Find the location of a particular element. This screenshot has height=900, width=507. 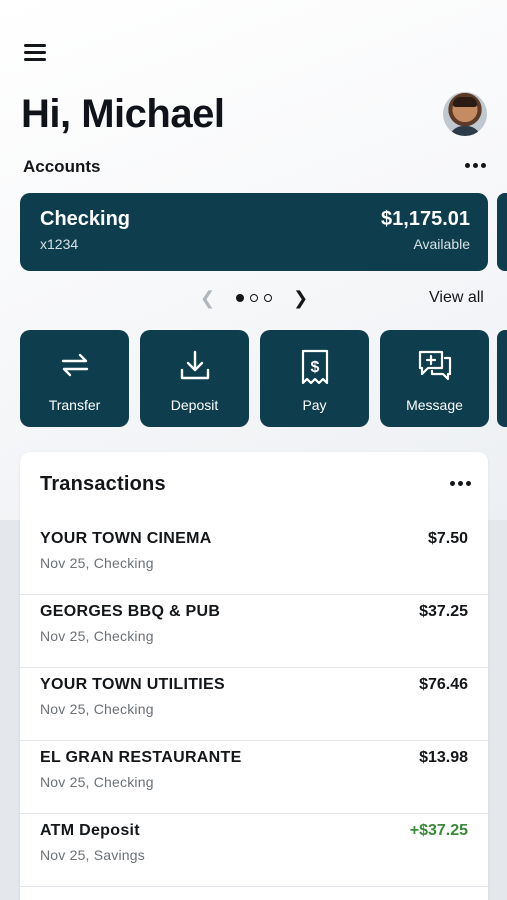

transfer-icon is located at coordinates (74, 365).